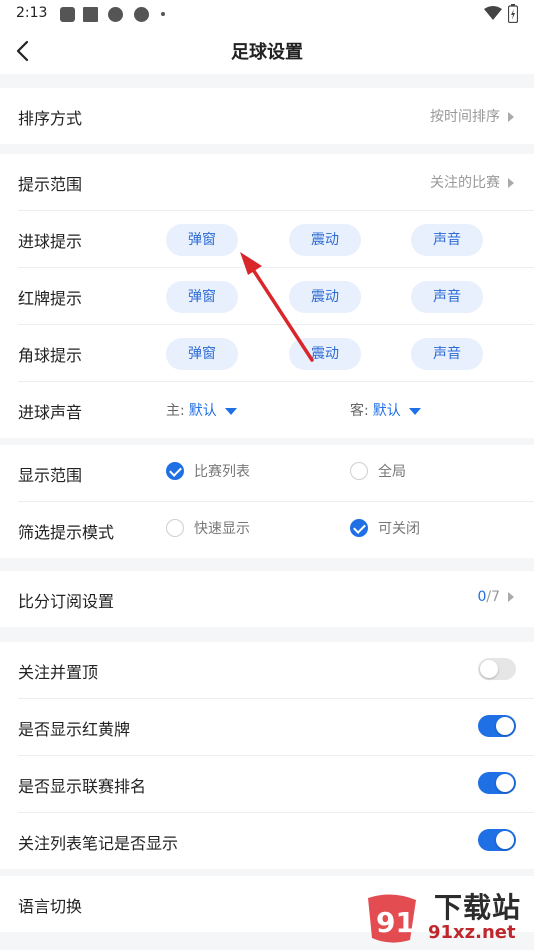  Describe the element at coordinates (202, 354) in the screenshot. I see `corner-popup-button: 弹窗` at that location.